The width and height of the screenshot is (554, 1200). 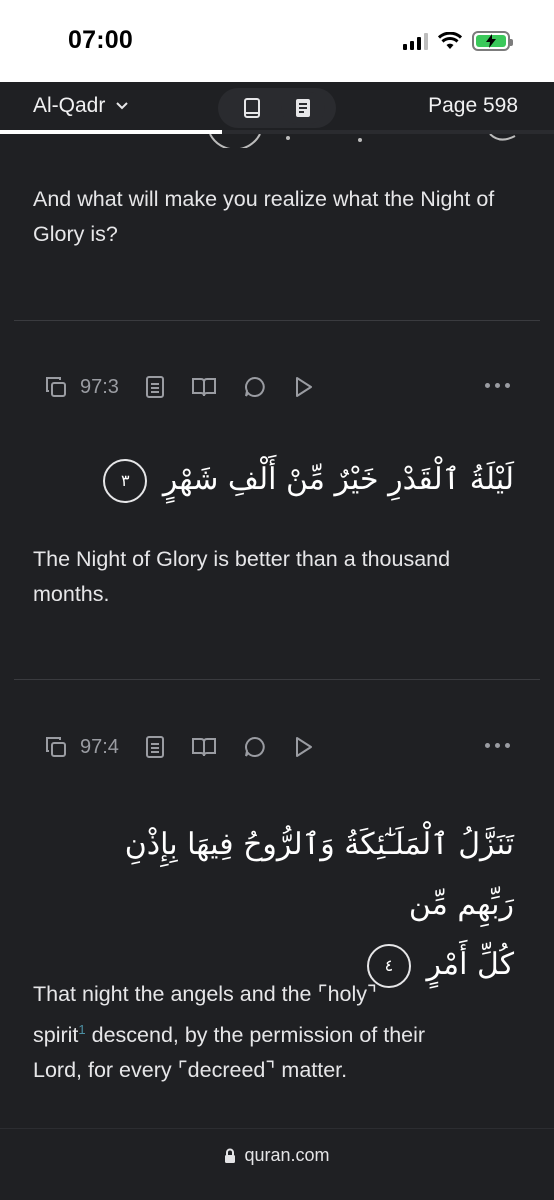 What do you see at coordinates (205, 994) in the screenshot?
I see `translation-text: That night the angels and the ⌜holy⌝` at bounding box center [205, 994].